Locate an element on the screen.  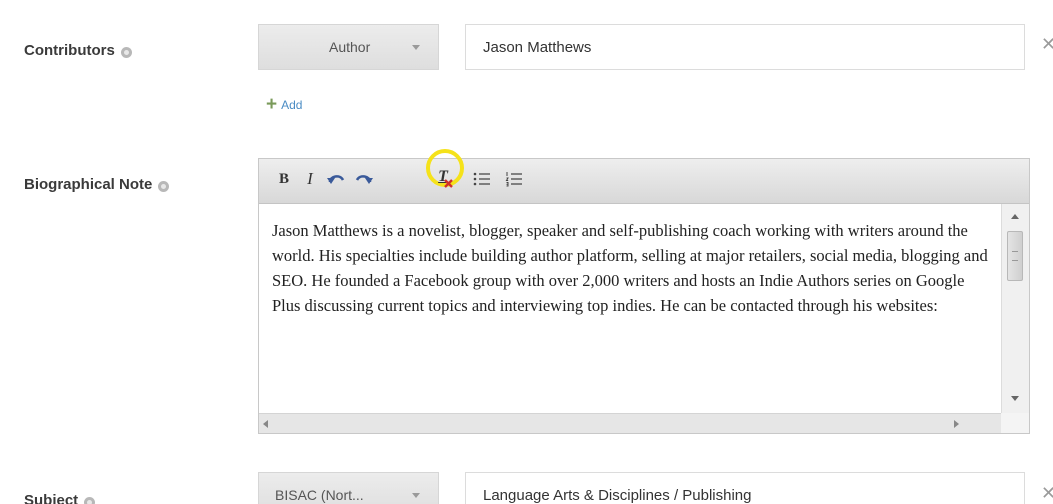
scroll-left-icon is located at coordinates (265, 424).